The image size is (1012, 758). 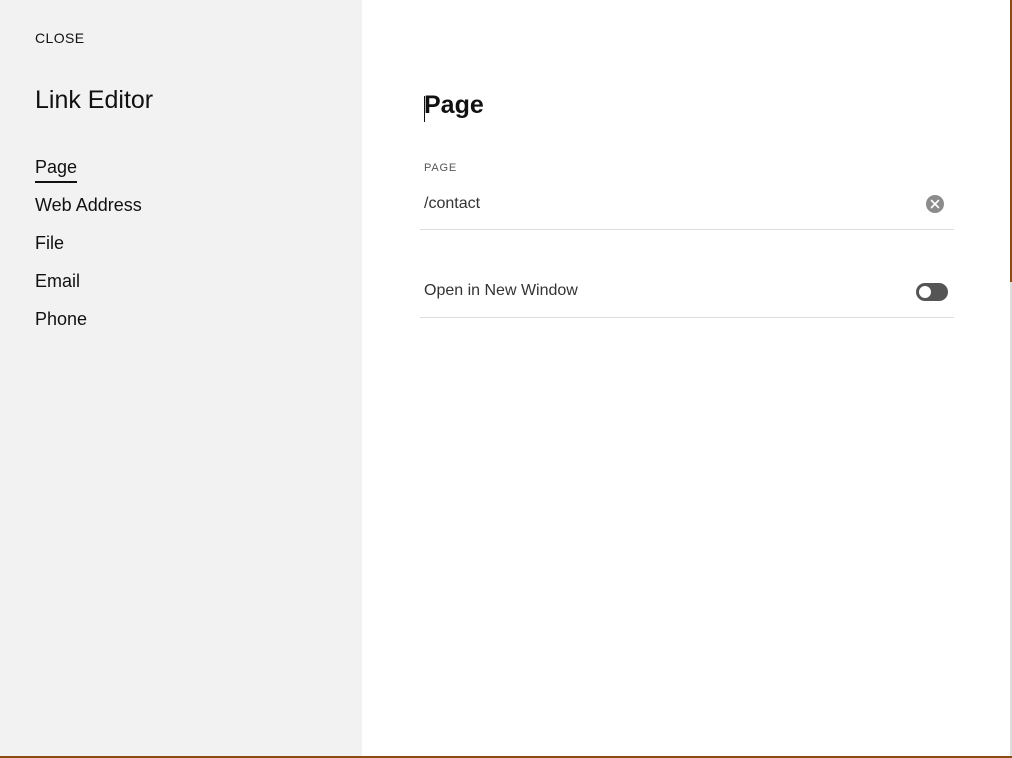 I want to click on clear-icon-glyph, so click(x=935, y=204).